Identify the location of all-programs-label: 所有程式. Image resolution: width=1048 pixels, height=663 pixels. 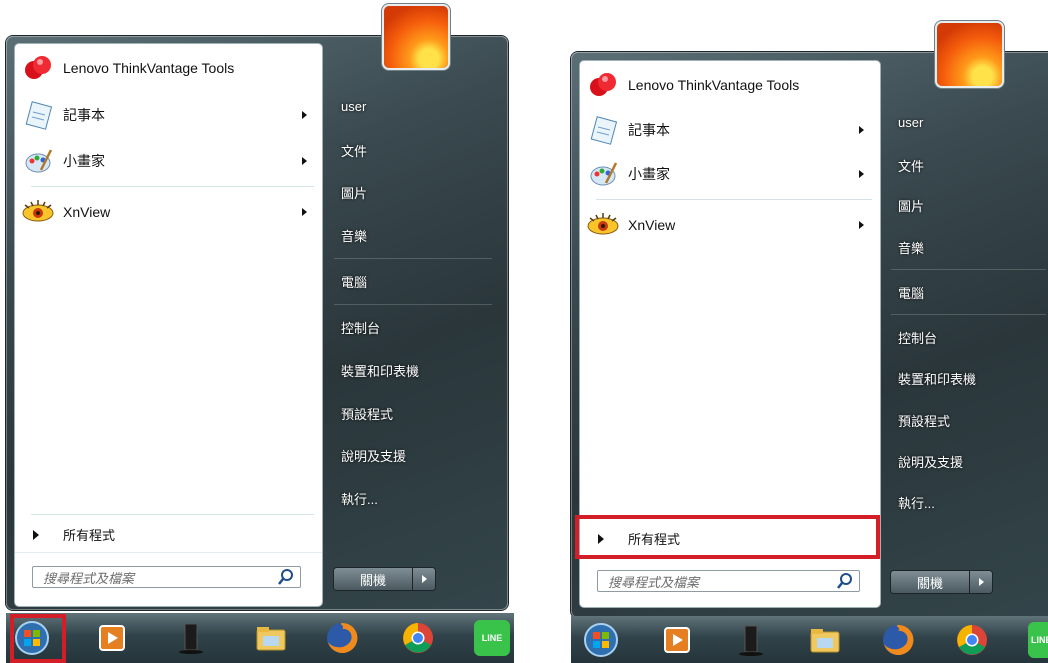
(89, 535).